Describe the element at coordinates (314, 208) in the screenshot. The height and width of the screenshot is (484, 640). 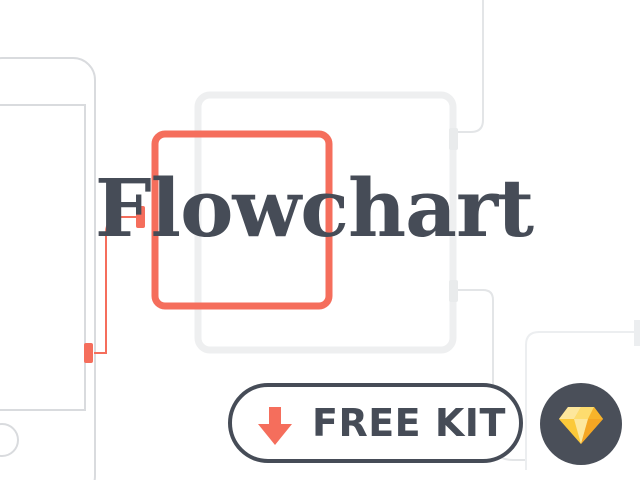
I see `hero-title: Flowchart` at that location.